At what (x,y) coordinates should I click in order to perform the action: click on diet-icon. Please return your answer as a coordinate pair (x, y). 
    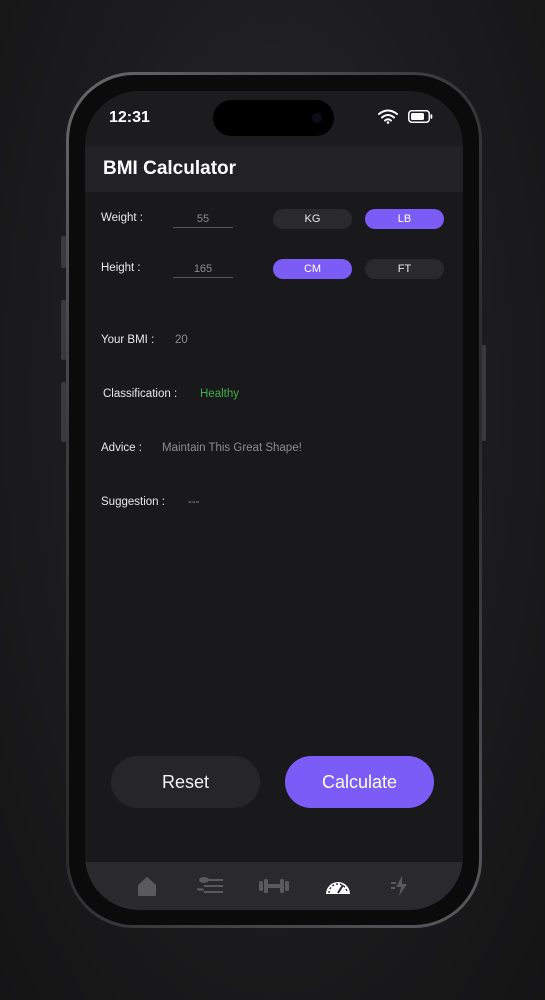
    Looking at the image, I should click on (210, 885).